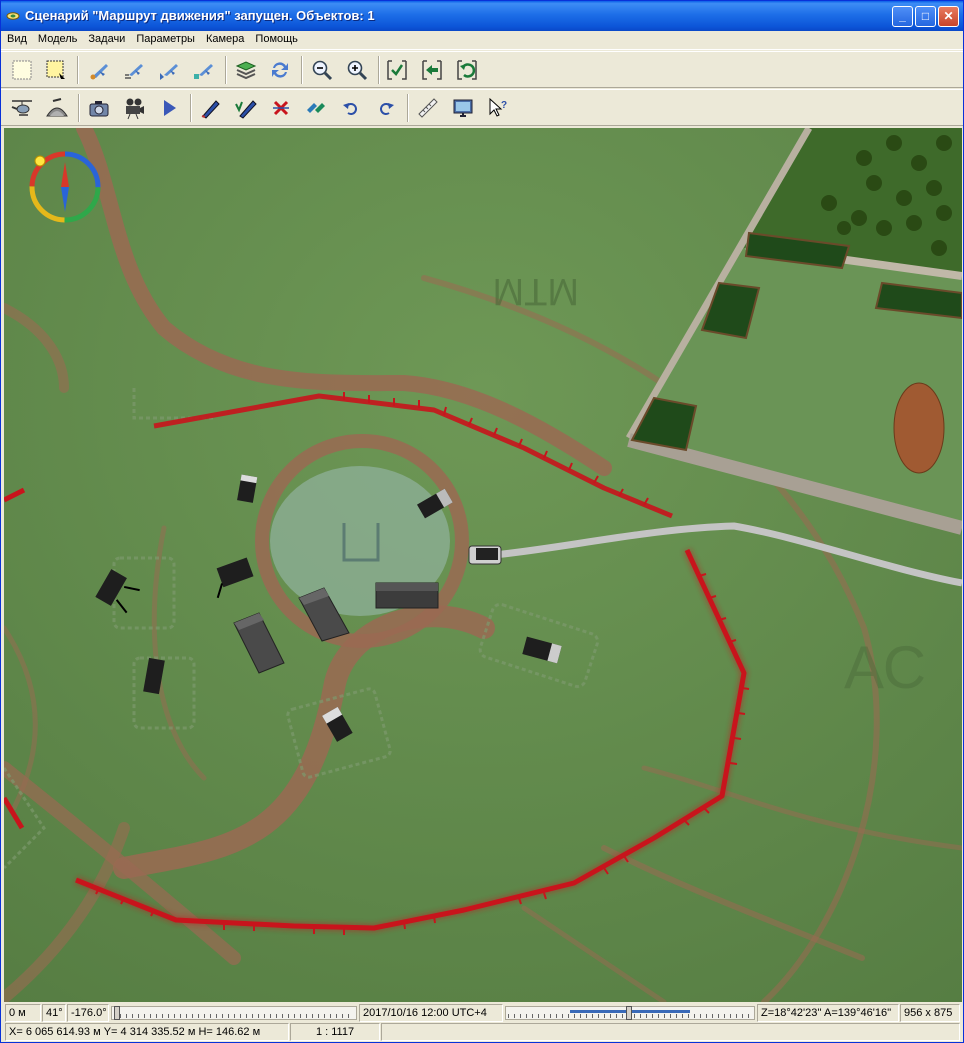 This screenshot has height=1043, width=964. I want to click on aircraft-route-icon, so click(169, 72).